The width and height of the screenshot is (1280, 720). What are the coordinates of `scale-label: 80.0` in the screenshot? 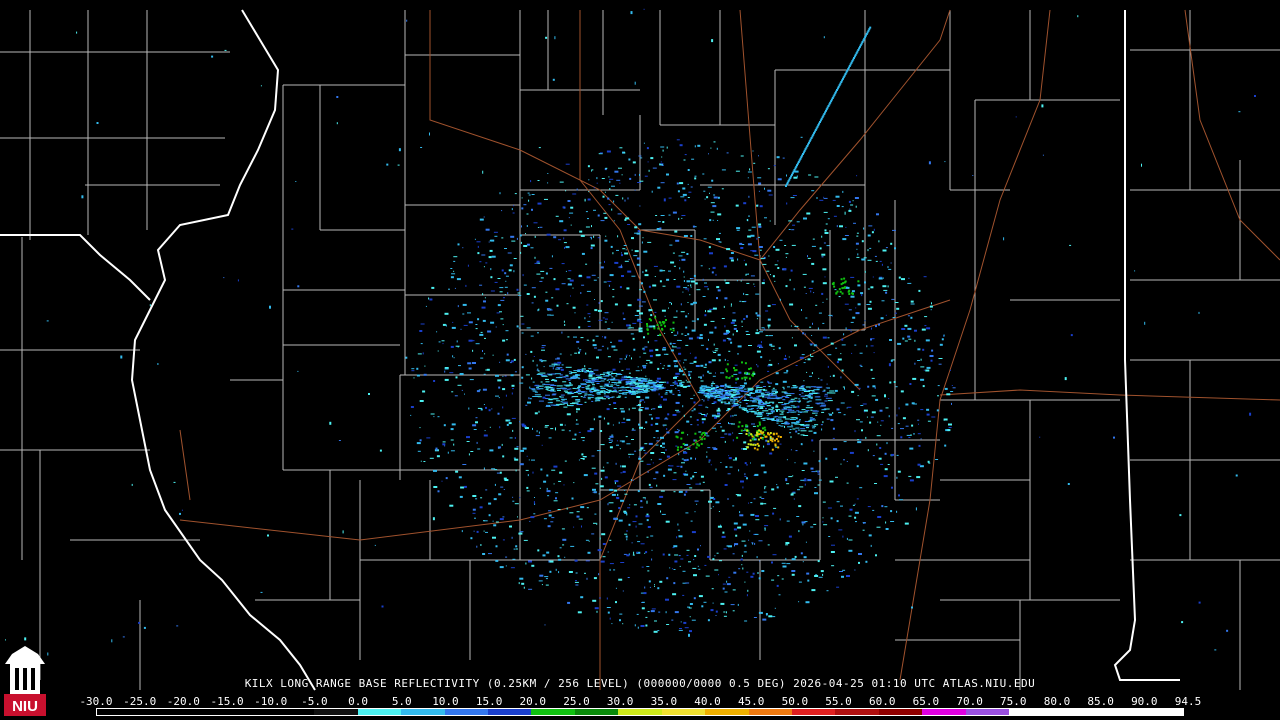 It's located at (1057, 701).